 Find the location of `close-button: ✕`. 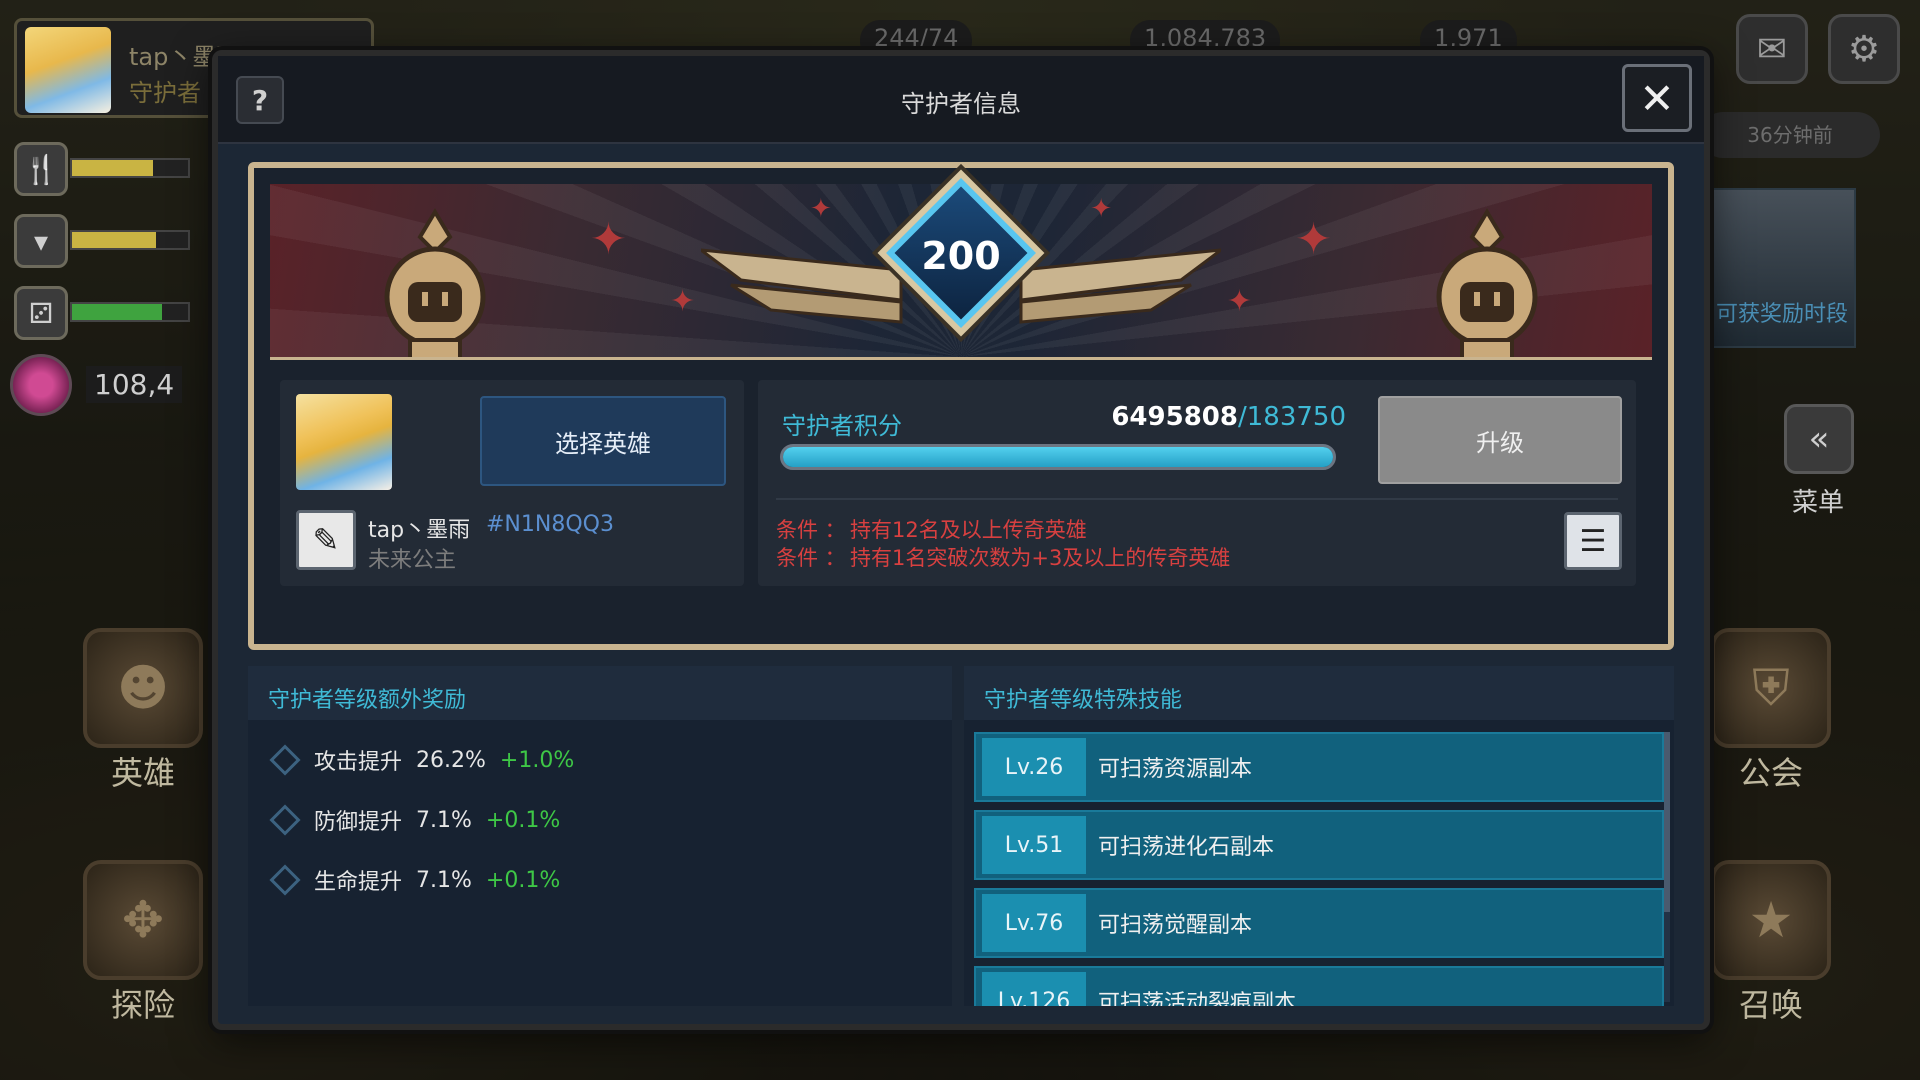

close-button: ✕ is located at coordinates (1657, 98).